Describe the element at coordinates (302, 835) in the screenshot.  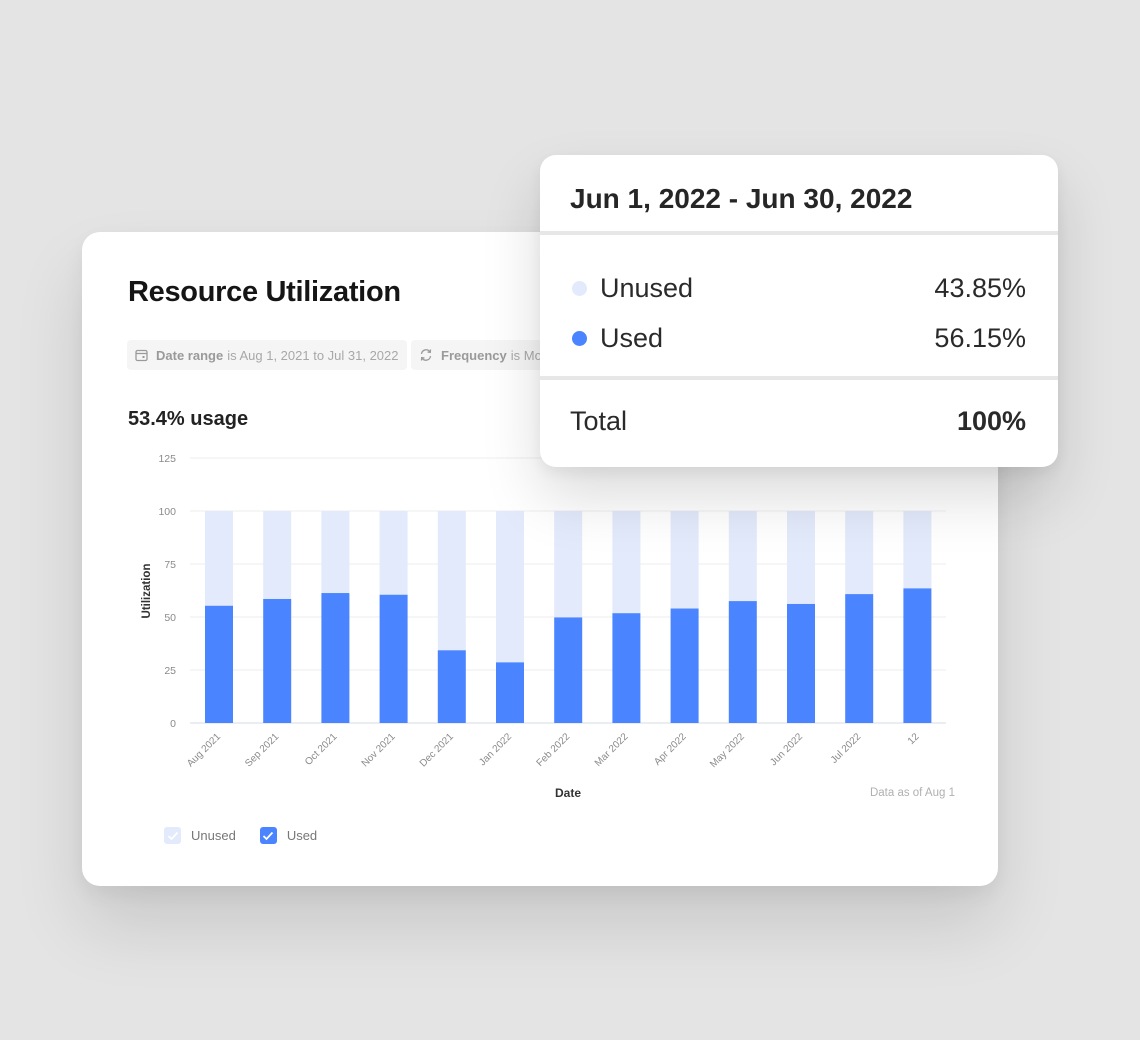
I see `legend-label-used: Used` at that location.